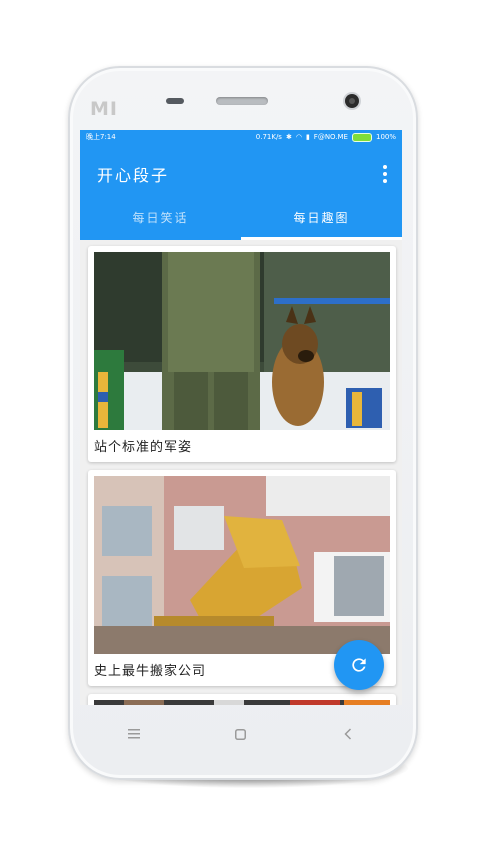 This screenshot has height=853, width=480. I want to click on network-speed: 0.71K/s, so click(268, 137).